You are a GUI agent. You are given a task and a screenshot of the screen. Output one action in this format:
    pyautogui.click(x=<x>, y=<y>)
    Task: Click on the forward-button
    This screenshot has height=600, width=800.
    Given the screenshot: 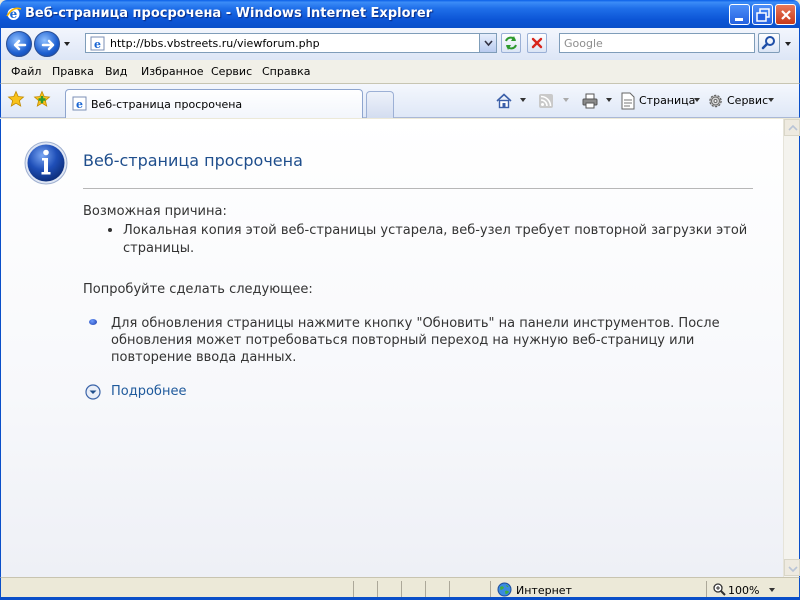 What is the action you would take?
    pyautogui.click(x=47, y=44)
    